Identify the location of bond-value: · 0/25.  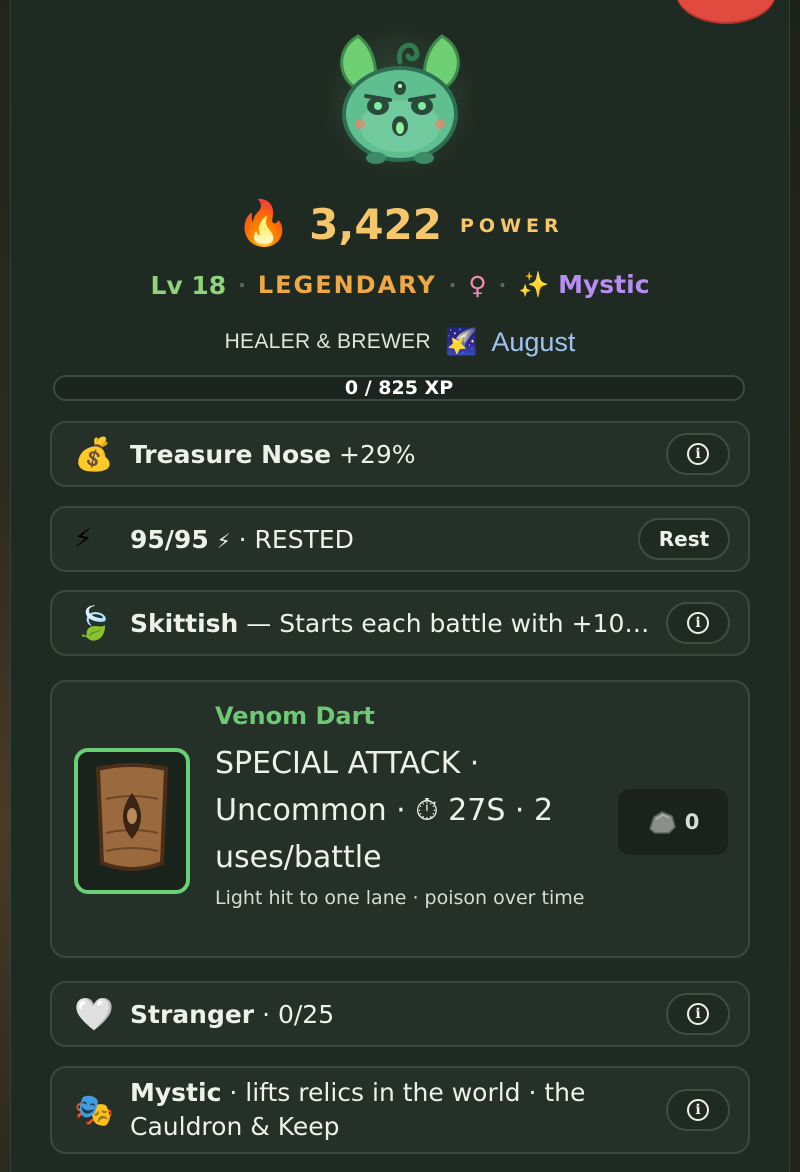
(294, 1014).